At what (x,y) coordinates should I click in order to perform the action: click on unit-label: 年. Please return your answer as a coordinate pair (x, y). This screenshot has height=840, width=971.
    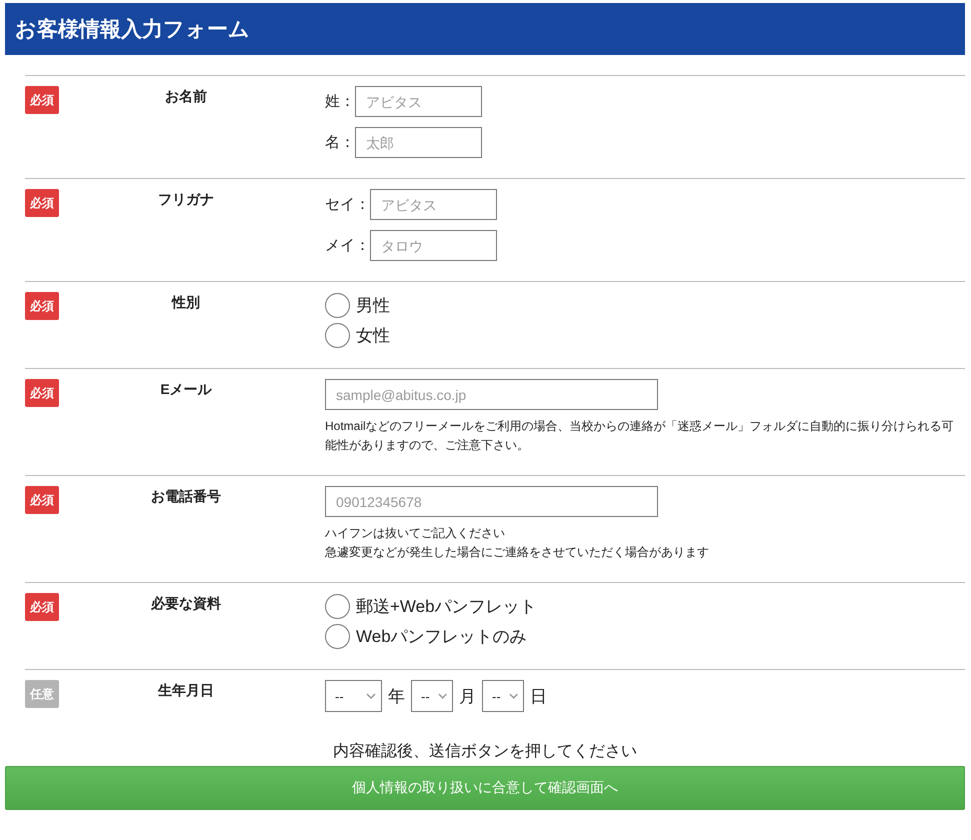
    Looking at the image, I should click on (396, 697).